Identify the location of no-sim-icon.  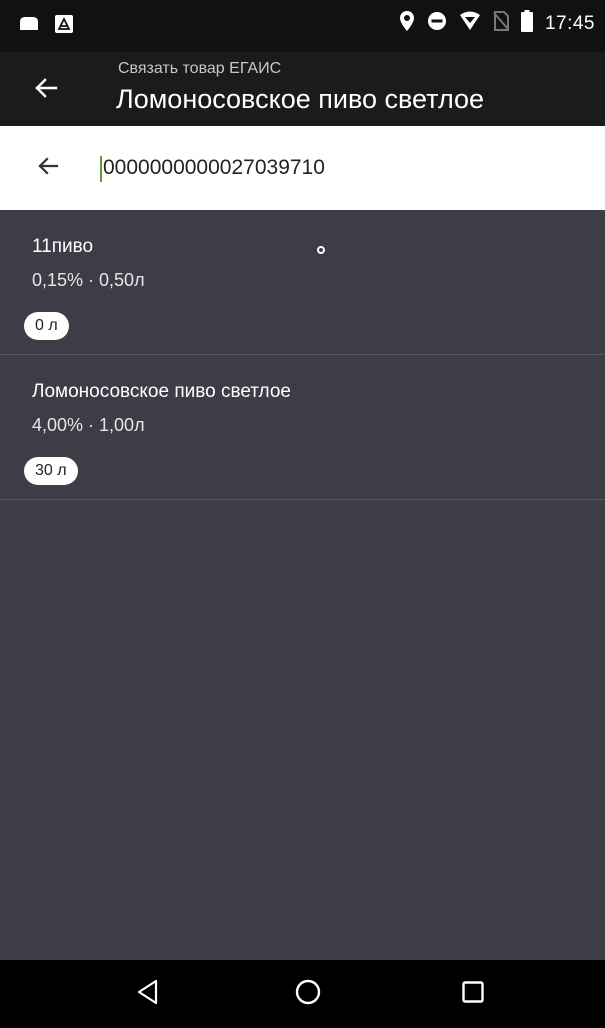
(501, 23).